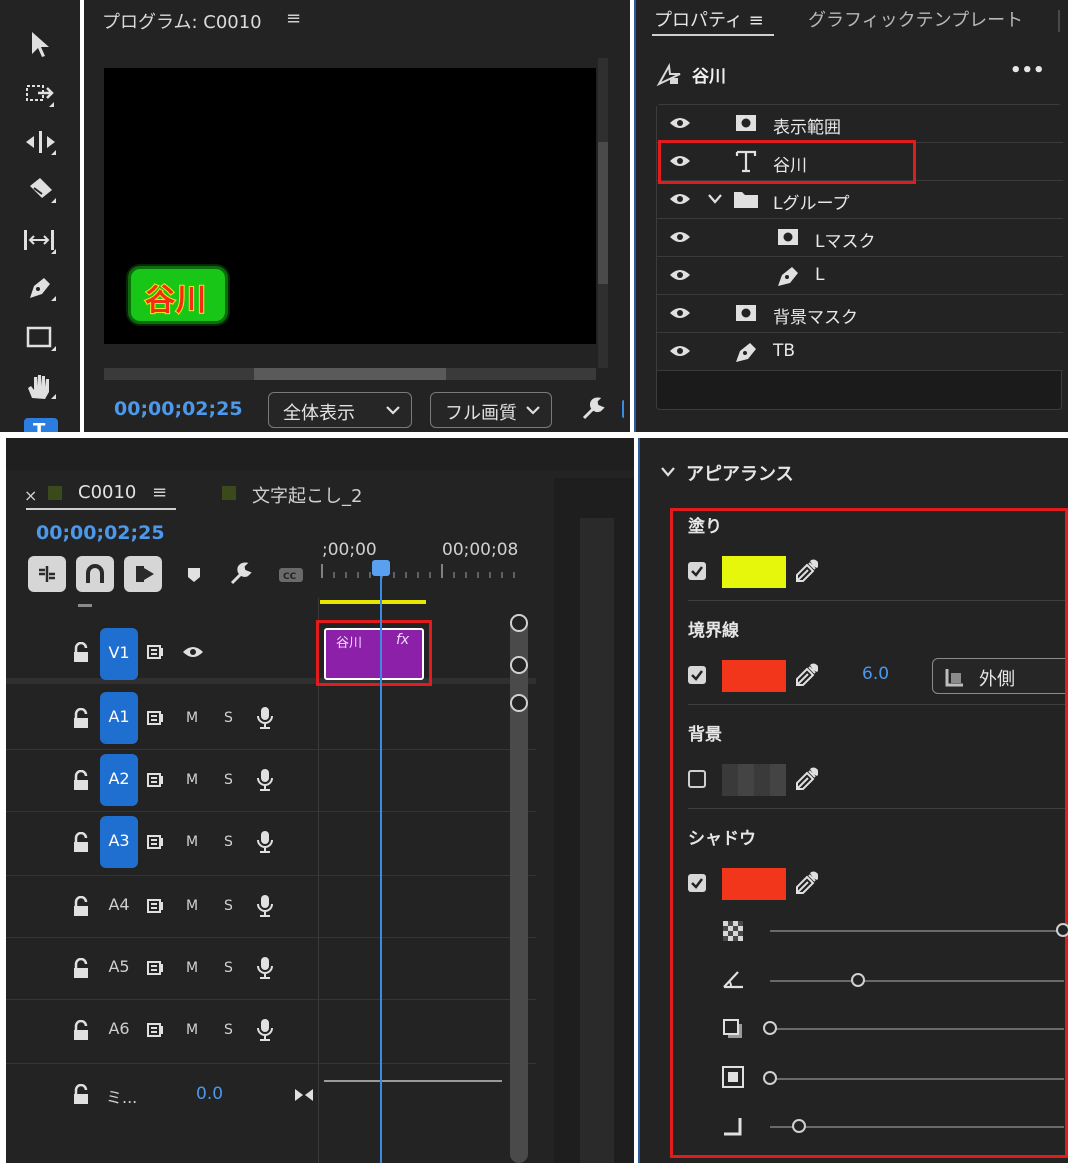 Image resolution: width=1068 pixels, height=1163 pixels. Describe the element at coordinates (350, 374) in the screenshot. I see `horizontal-scrollbar-thumb` at that location.